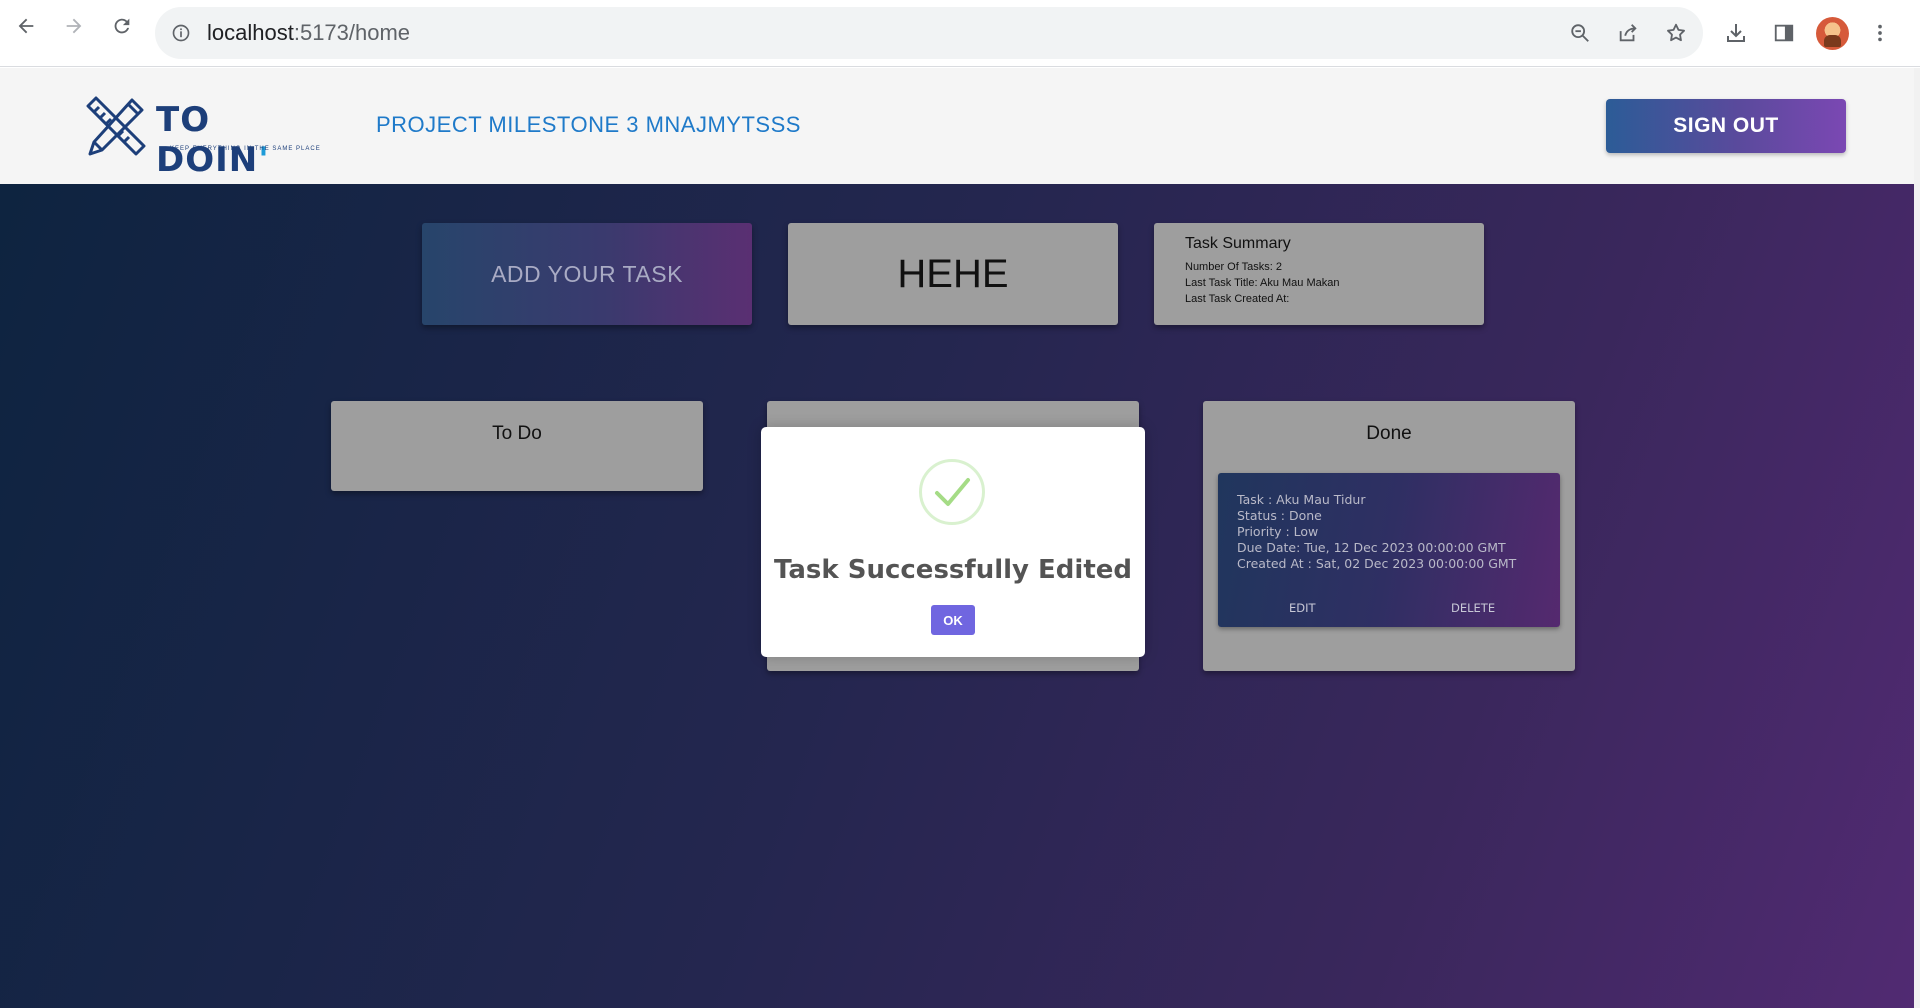  What do you see at coordinates (1238, 243) in the screenshot?
I see `task-summary-title: Task Summary` at bounding box center [1238, 243].